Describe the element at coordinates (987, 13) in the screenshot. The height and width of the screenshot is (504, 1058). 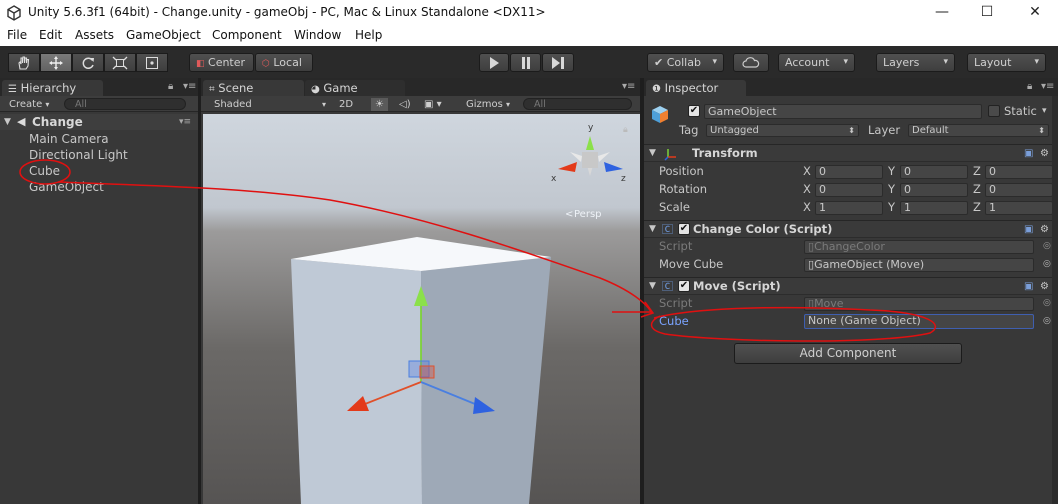
I see `maximize-button: ☐` at that location.